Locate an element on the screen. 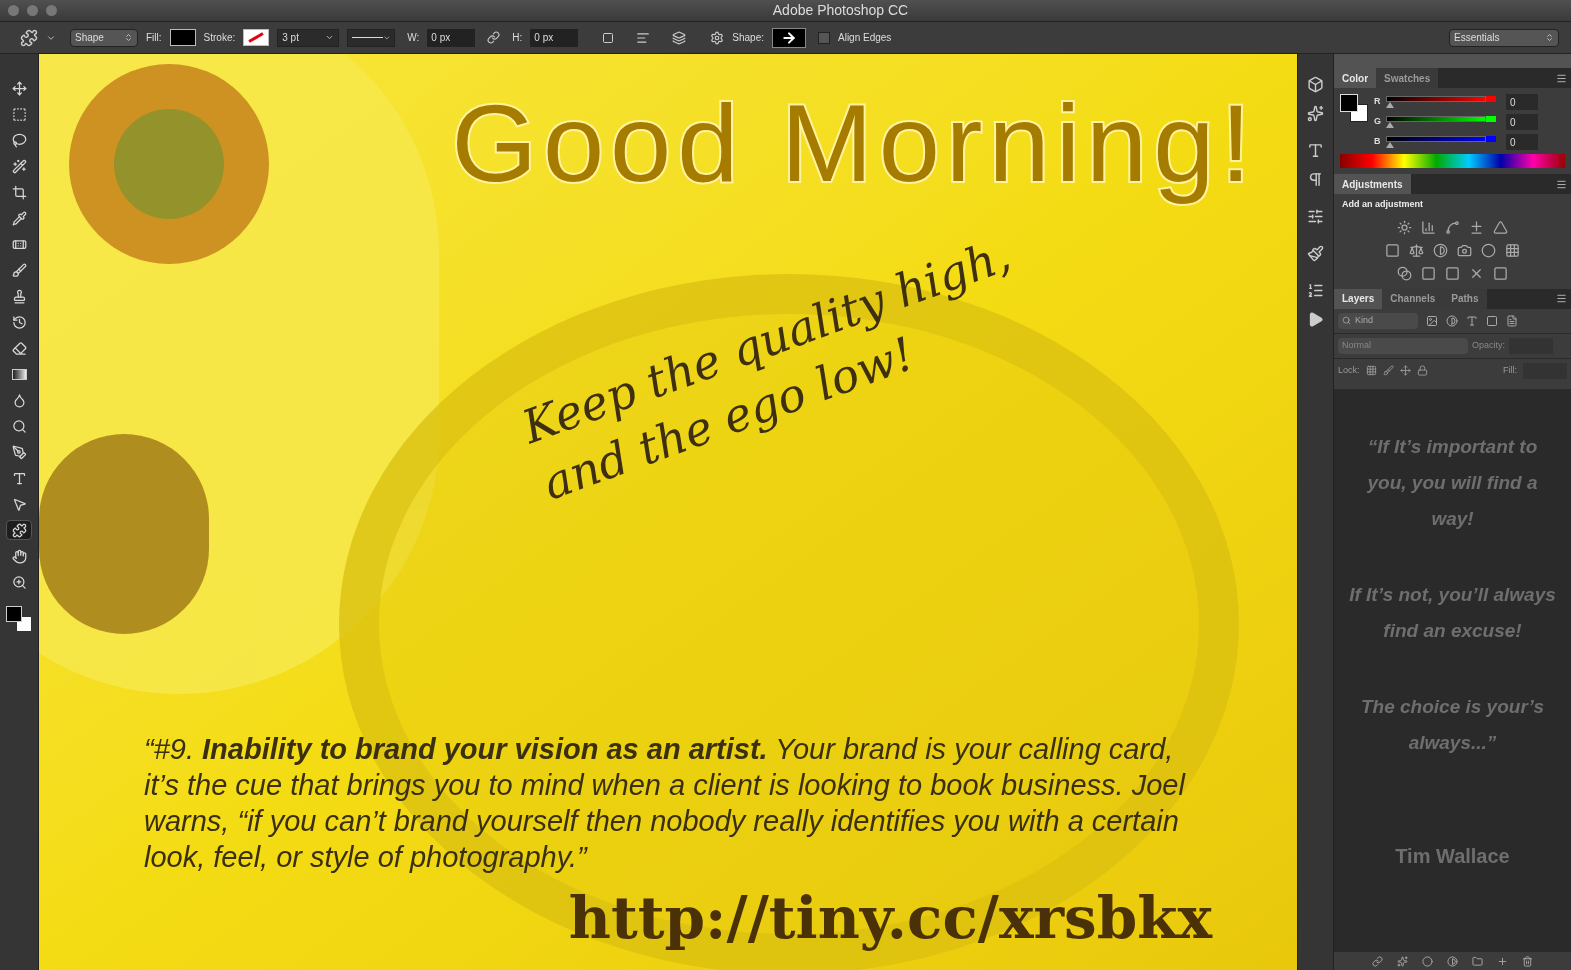 The image size is (1571, 970). settings-icon is located at coordinates (717, 37).